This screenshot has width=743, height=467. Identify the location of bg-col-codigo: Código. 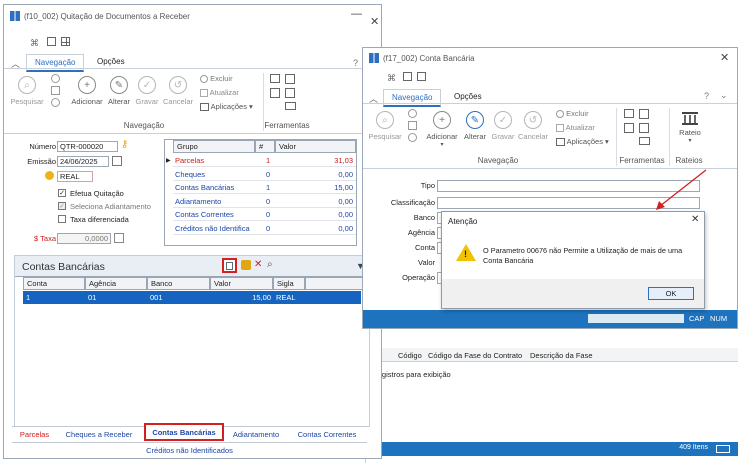
(410, 355).